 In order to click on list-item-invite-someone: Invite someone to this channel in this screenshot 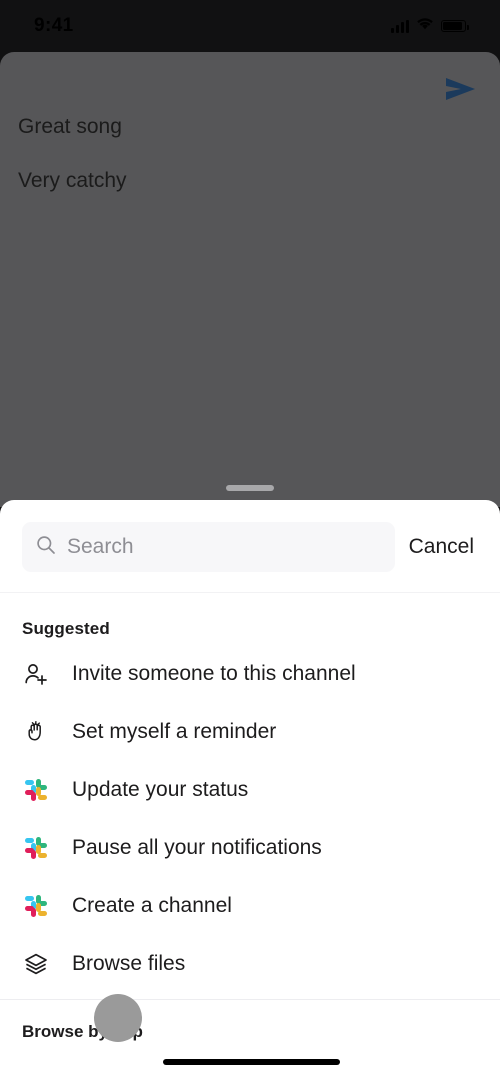, I will do `click(250, 674)`.